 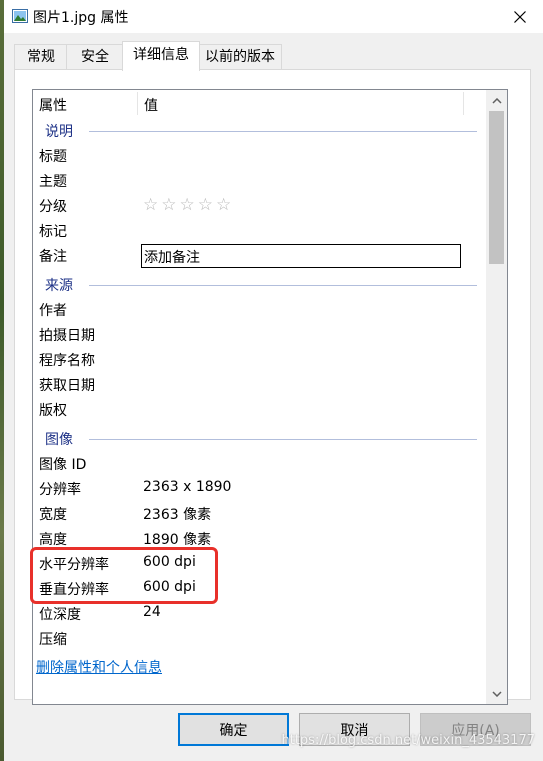 What do you see at coordinates (259, 512) in the screenshot?
I see `property-row-width: 宽度 2363 像素` at bounding box center [259, 512].